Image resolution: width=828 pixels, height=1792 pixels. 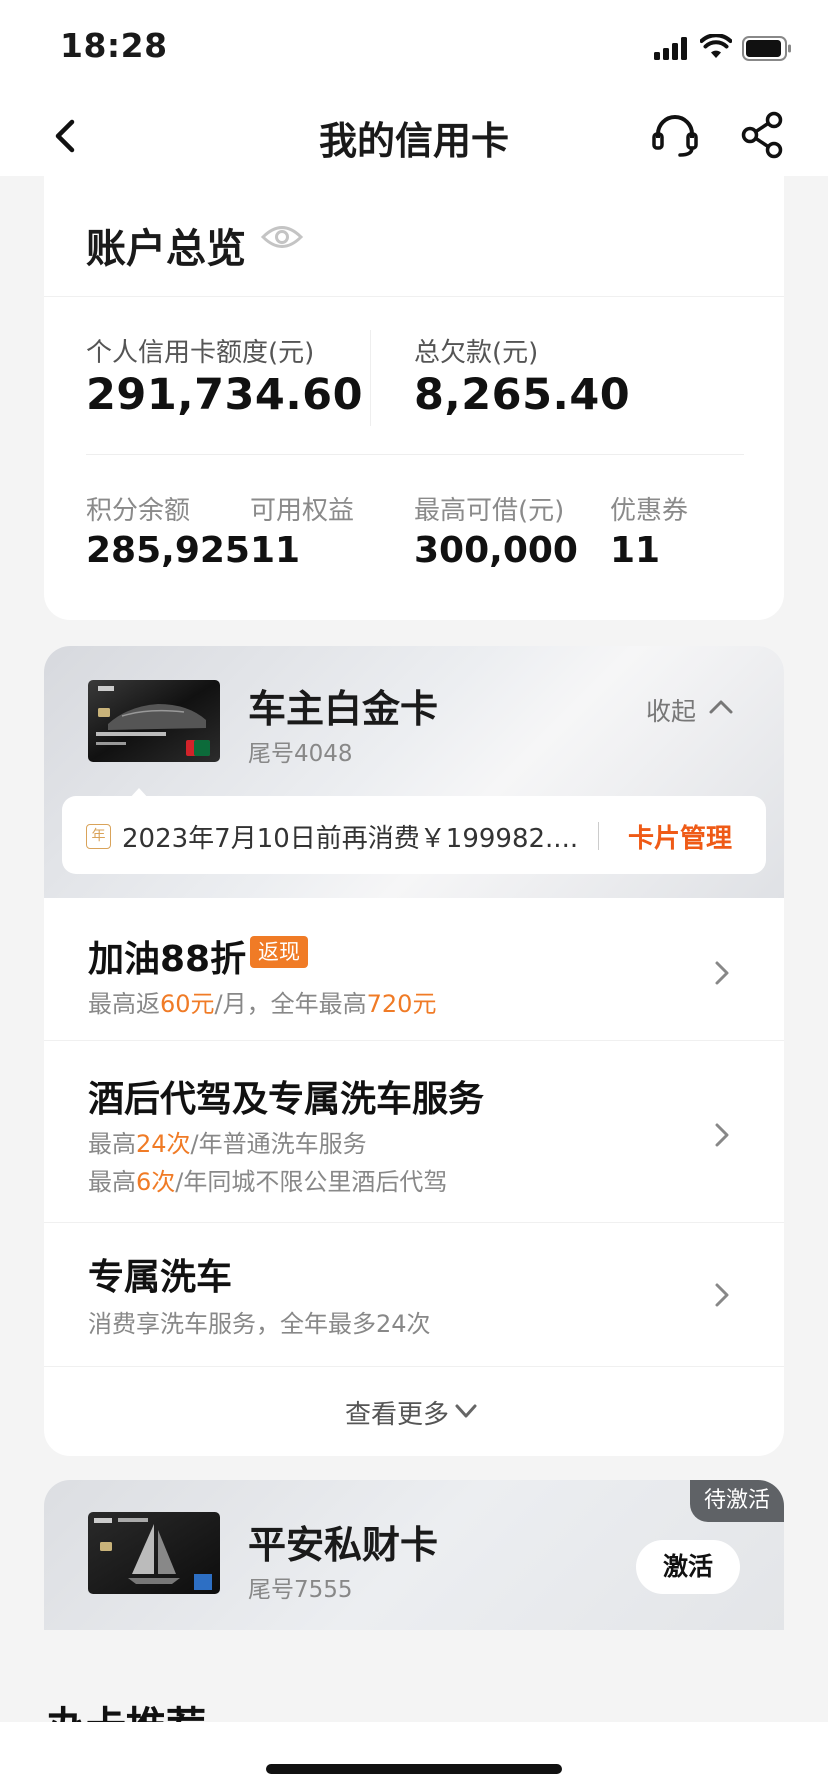 I want to click on see-more-button: 查看更多, so click(x=414, y=1412).